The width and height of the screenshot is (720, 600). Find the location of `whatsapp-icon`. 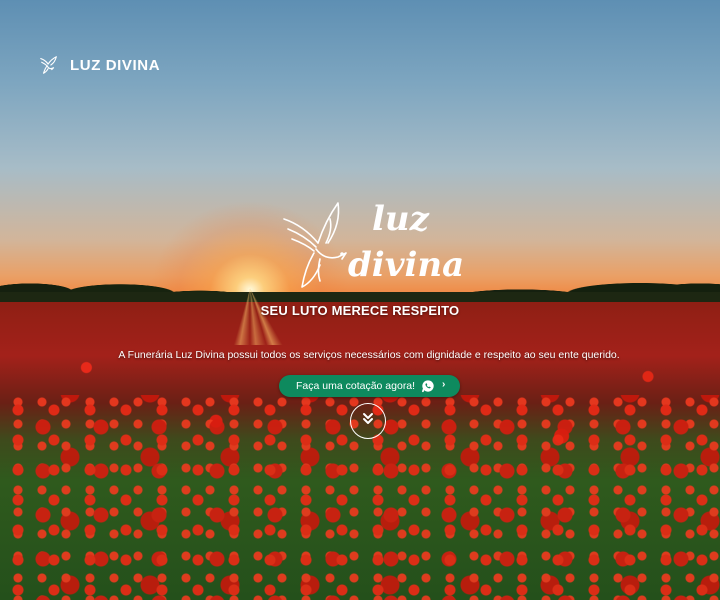

whatsapp-icon is located at coordinates (428, 386).